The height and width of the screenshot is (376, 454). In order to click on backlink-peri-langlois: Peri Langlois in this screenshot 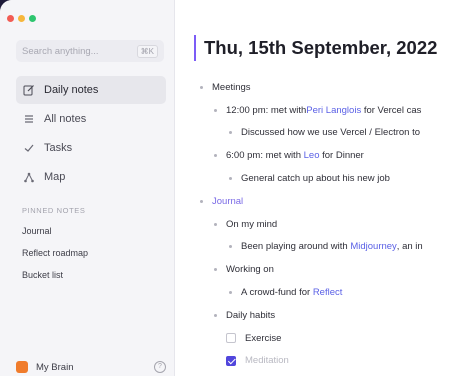, I will do `click(333, 110)`.